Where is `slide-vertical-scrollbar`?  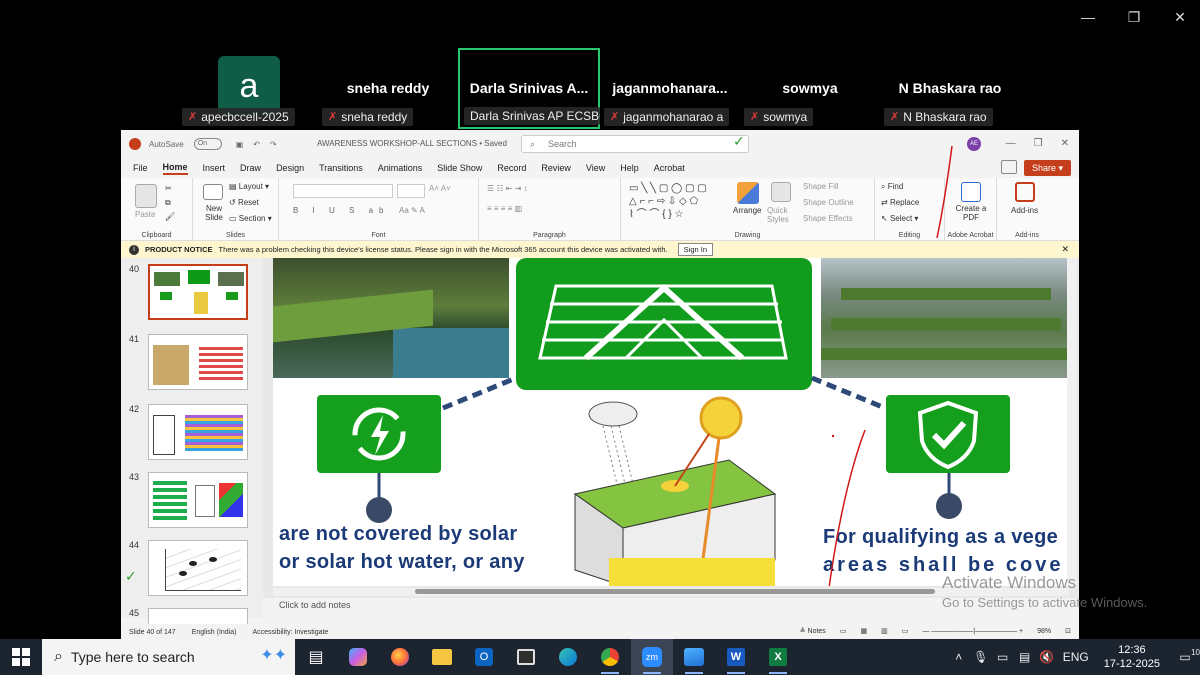 slide-vertical-scrollbar is located at coordinates (1072, 422).